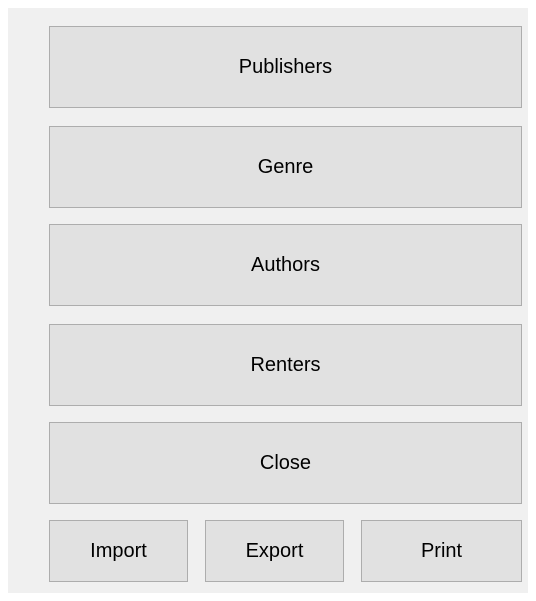 This screenshot has width=536, height=601. What do you see at coordinates (285, 365) in the screenshot?
I see `renters-button: Renters` at bounding box center [285, 365].